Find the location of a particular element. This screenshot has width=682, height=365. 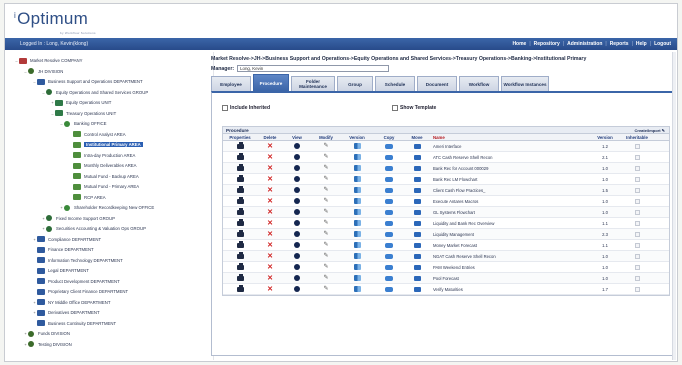

procedure-name: Verify Maturities is located at coordinates (509, 289).